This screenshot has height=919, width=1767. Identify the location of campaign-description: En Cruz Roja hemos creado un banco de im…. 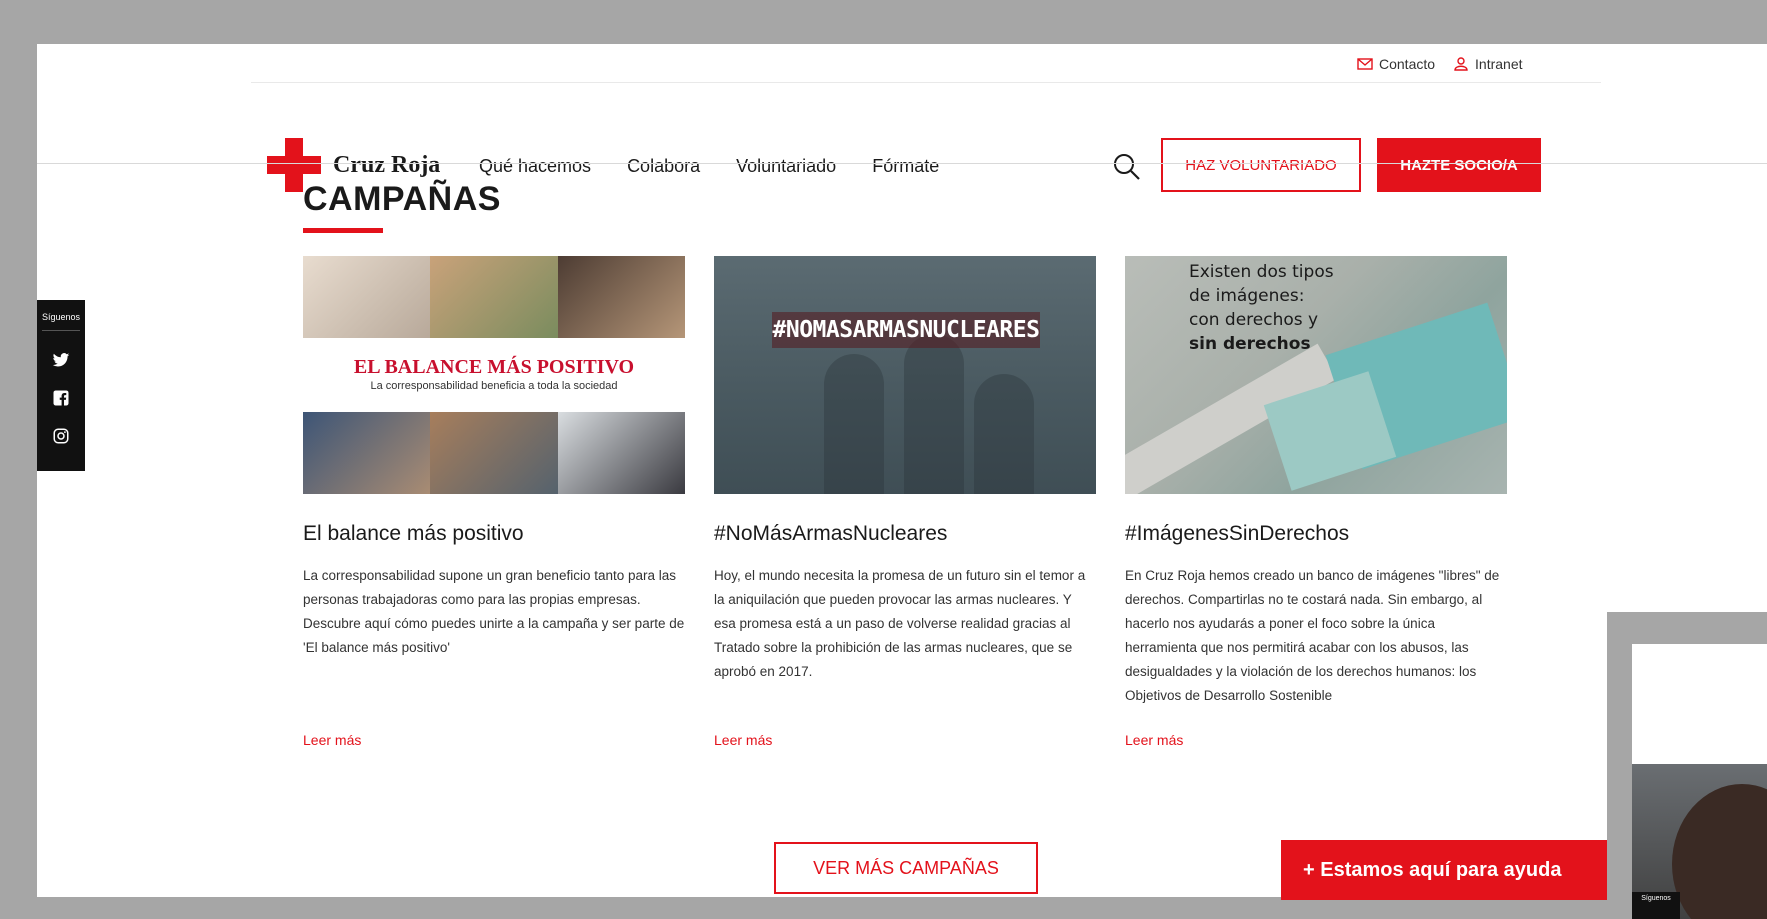
(1312, 635).